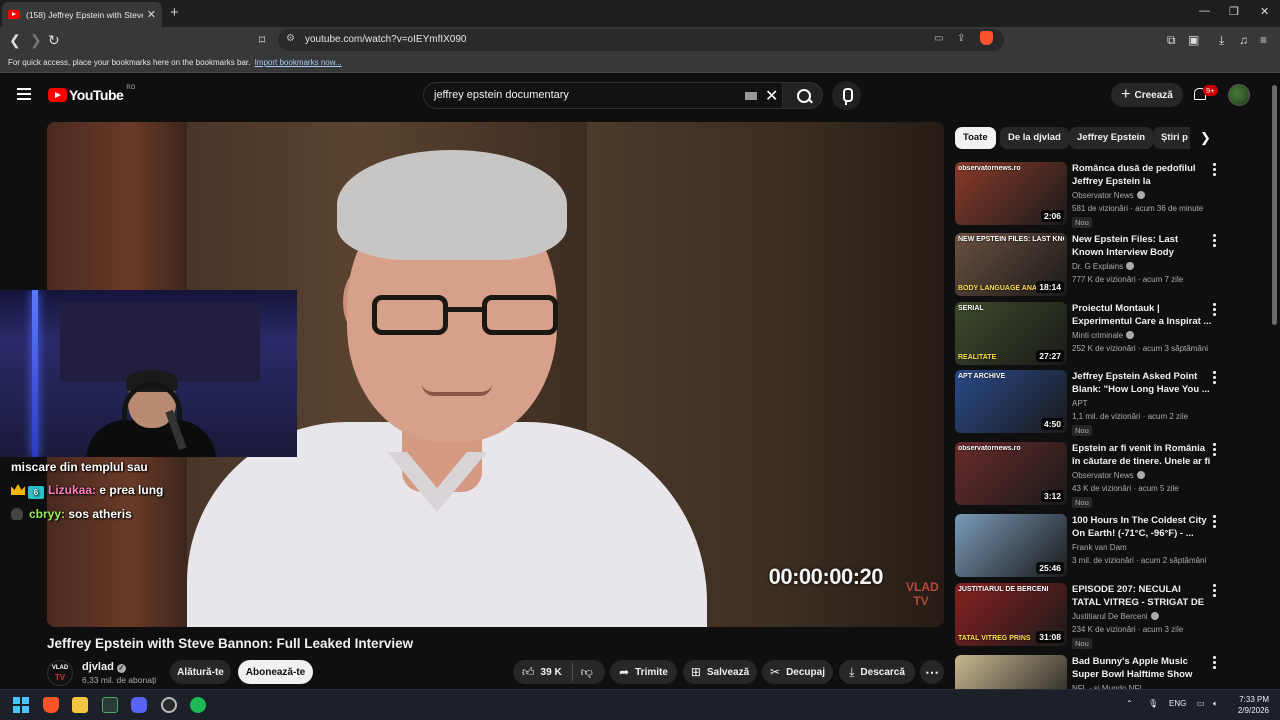  What do you see at coordinates (80, 705) in the screenshot?
I see `file-explorer-icon` at bounding box center [80, 705].